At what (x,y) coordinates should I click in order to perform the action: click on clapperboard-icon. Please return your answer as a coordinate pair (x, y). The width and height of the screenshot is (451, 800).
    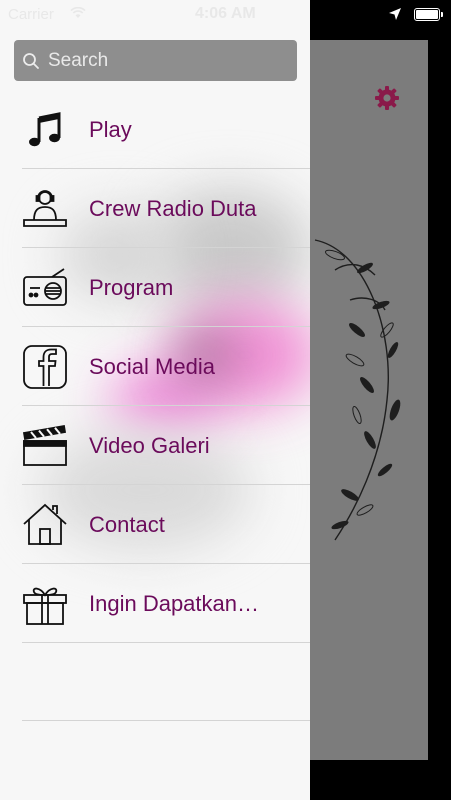
    Looking at the image, I should click on (45, 446).